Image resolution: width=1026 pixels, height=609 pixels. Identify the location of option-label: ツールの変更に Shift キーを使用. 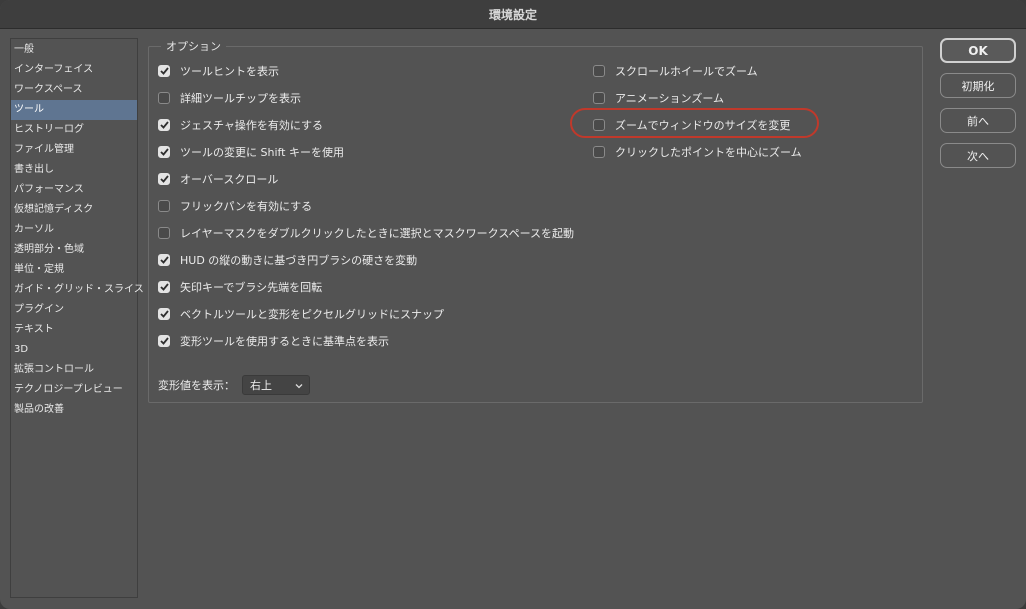
(262, 152).